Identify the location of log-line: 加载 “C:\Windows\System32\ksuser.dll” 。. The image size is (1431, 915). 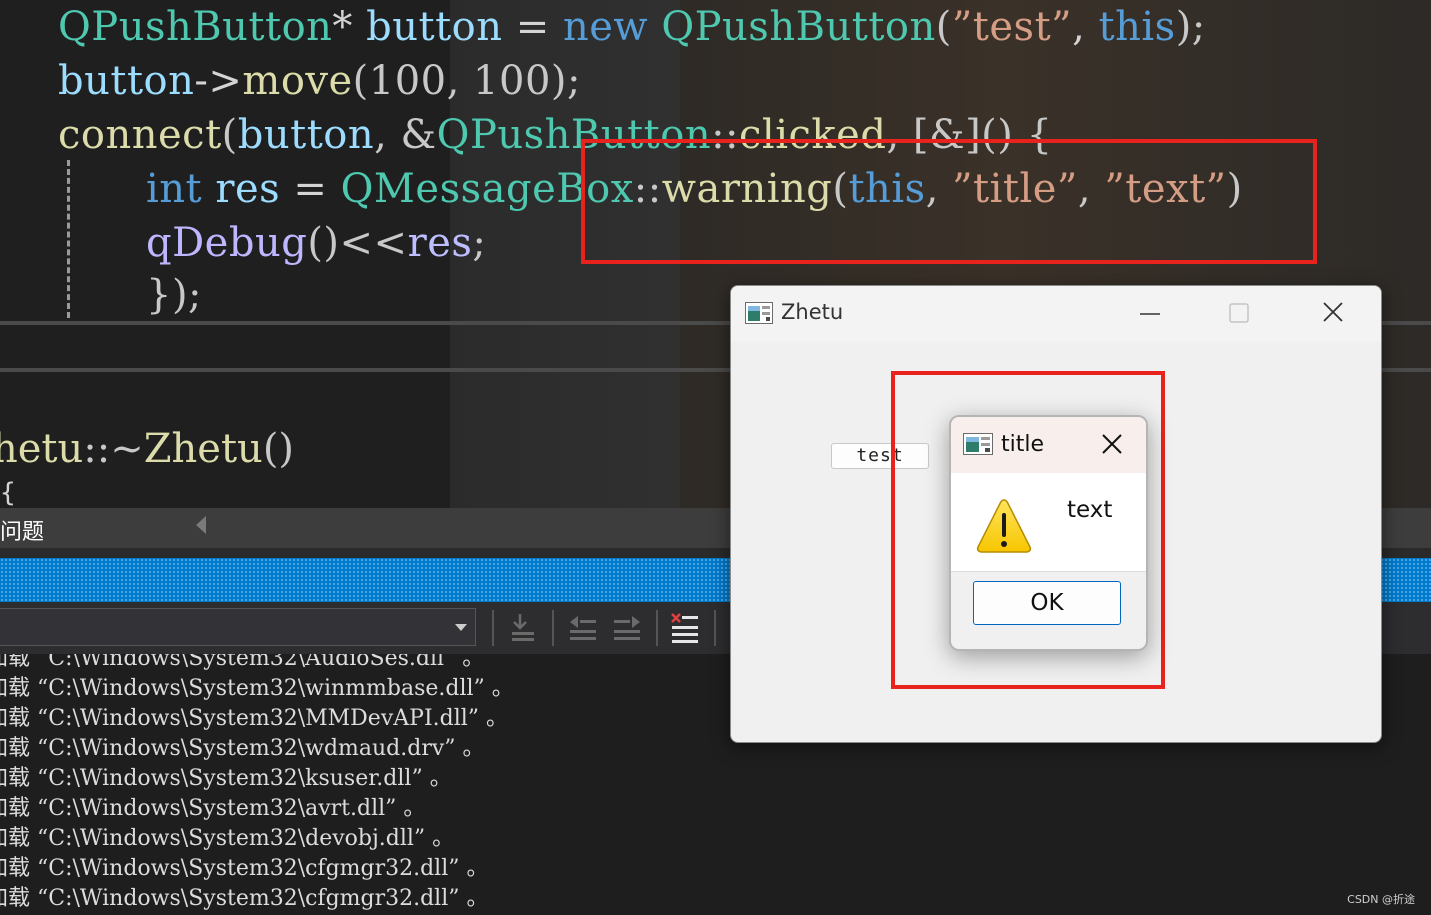
(226, 778).